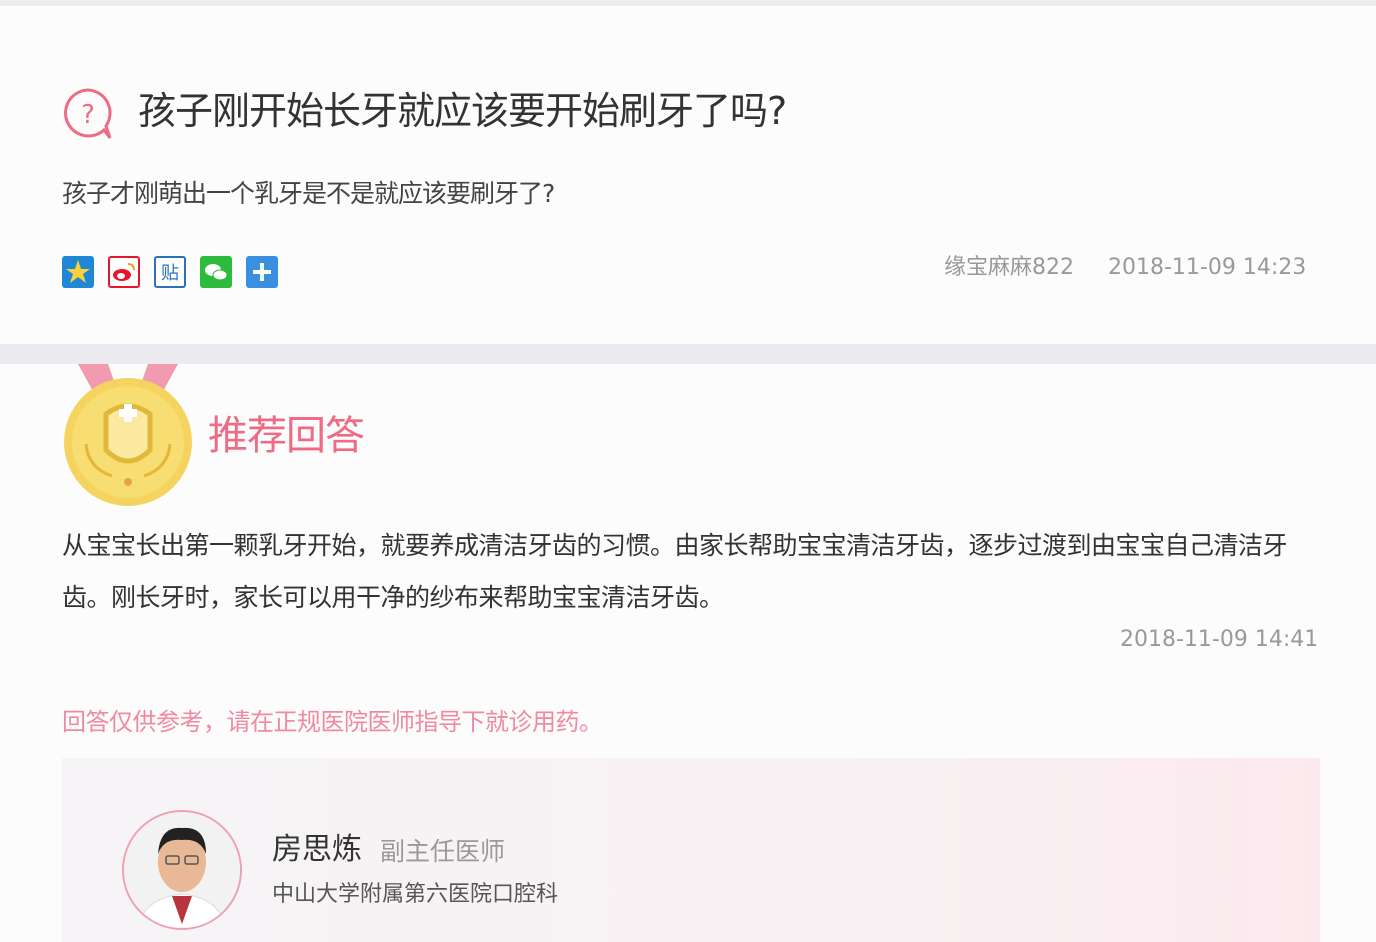 This screenshot has height=942, width=1376. Describe the element at coordinates (182, 870) in the screenshot. I see `doctor-avatar` at that location.